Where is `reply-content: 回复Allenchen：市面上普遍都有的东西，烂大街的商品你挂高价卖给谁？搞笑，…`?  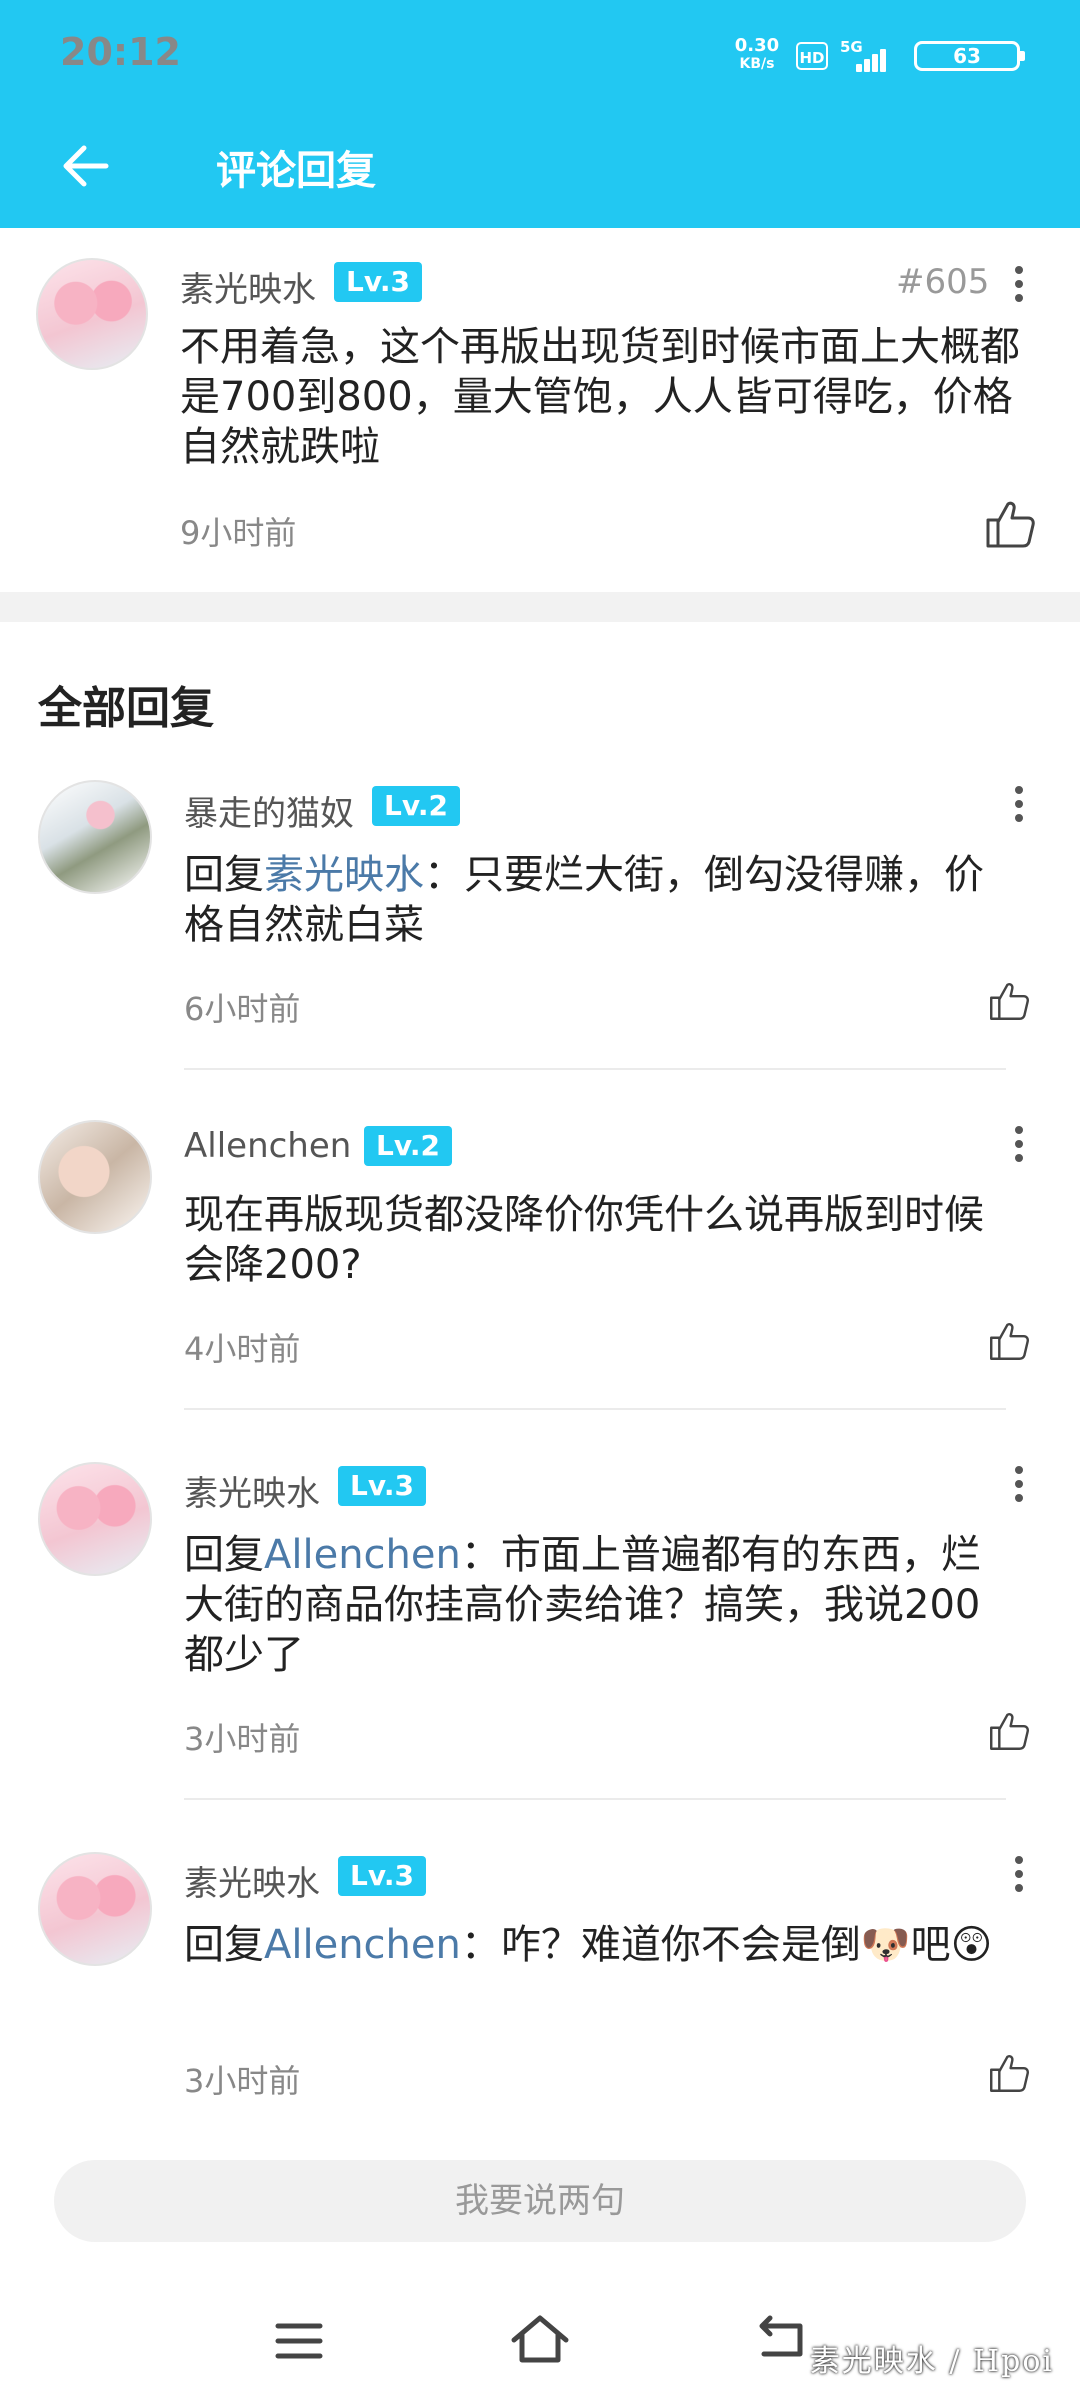
reply-content: 回复Allenchen：市面上普遍都有的东西，烂大街的商品你挂高价卖给谁？搞笑，… is located at coordinates (582, 1605).